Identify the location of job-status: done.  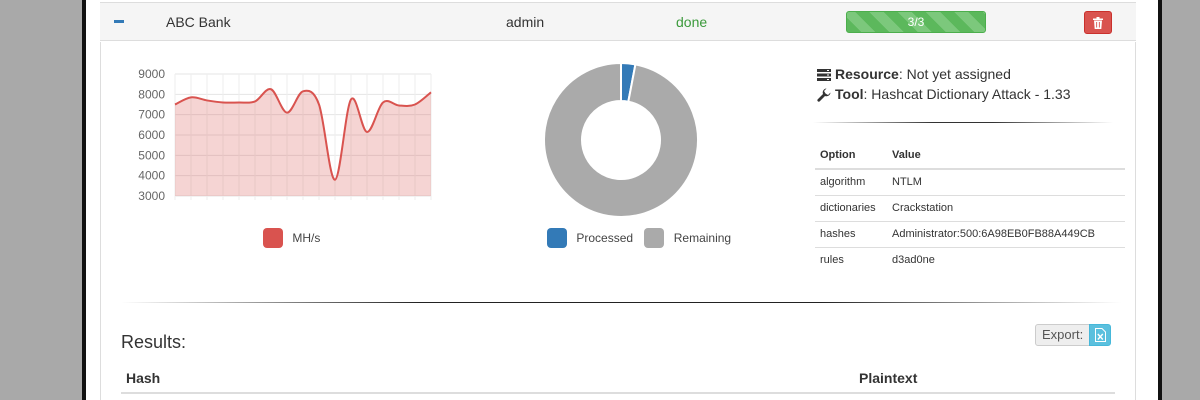
(692, 22).